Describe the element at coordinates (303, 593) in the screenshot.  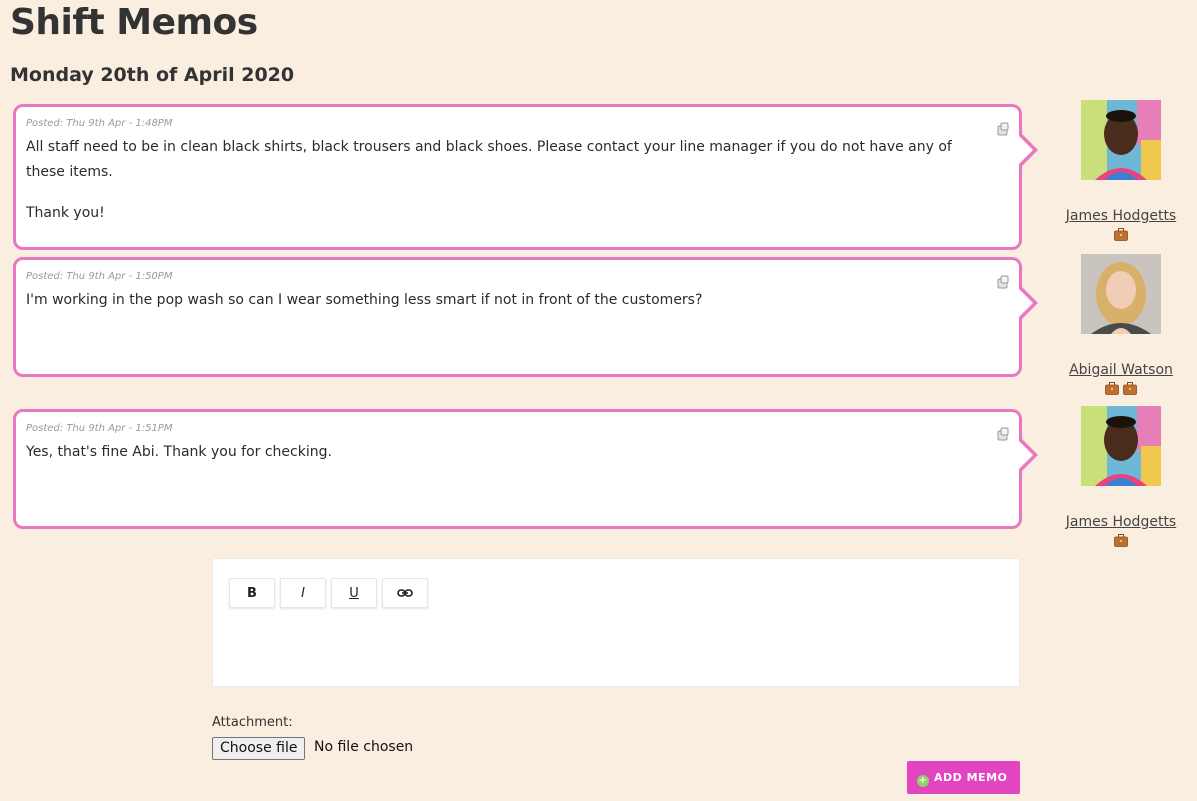
I see `italic-button: I` at that location.